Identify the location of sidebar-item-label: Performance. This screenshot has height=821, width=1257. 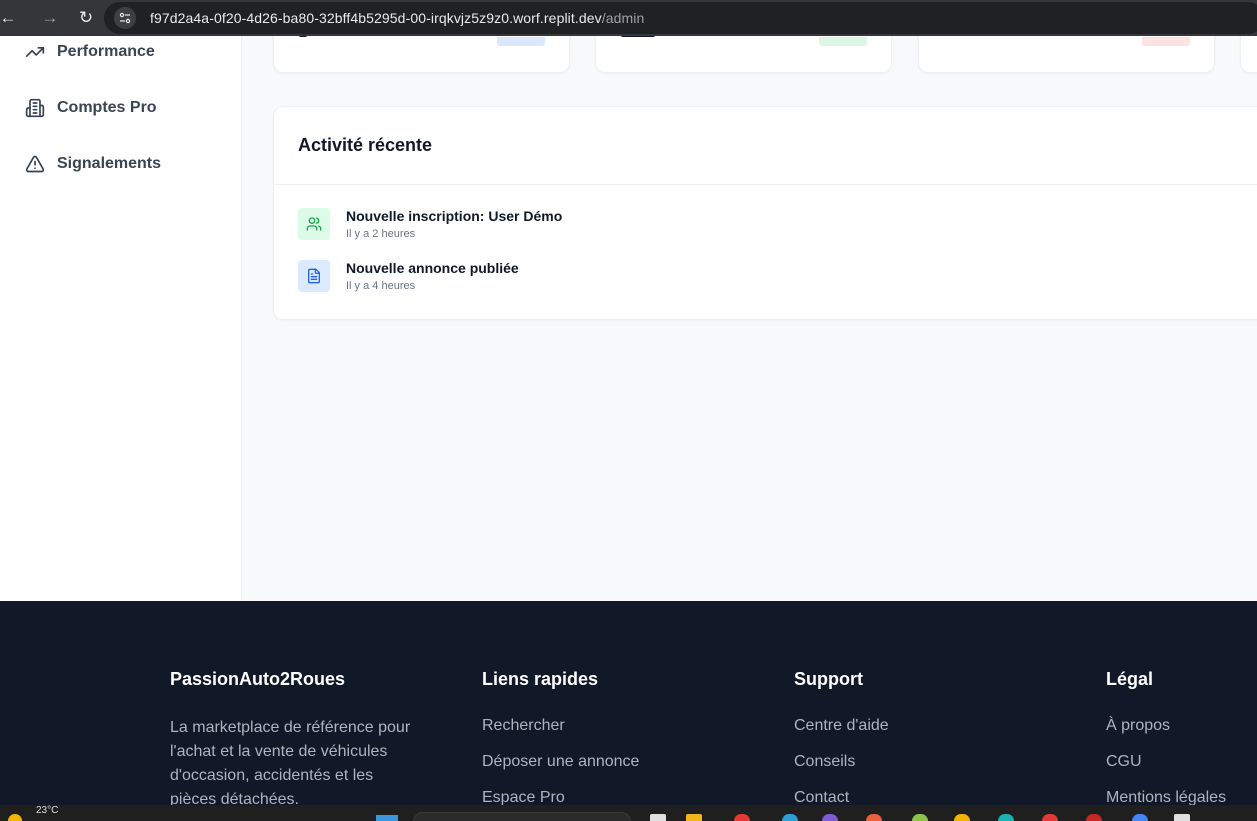
(106, 51).